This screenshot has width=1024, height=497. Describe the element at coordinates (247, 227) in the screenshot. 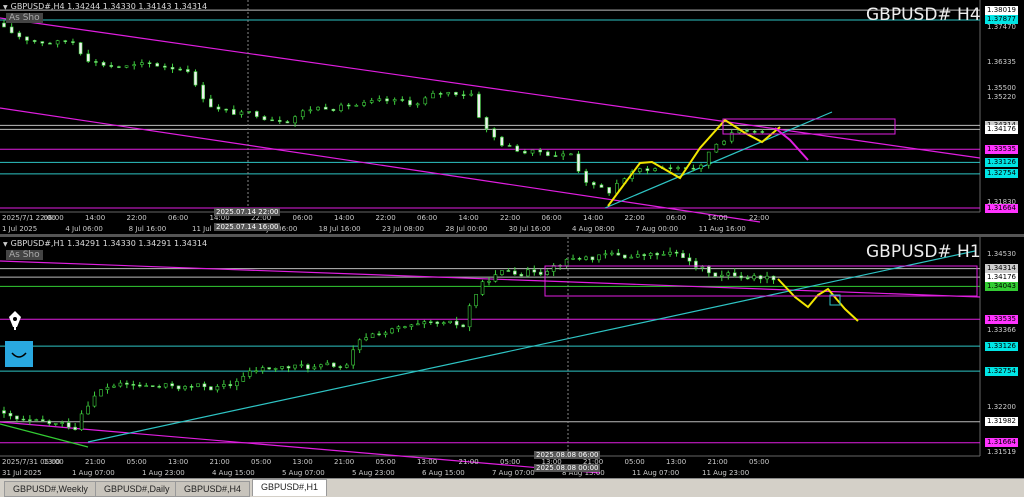

I see `h4-crosshair-time-b: 2025.07.14 16:00` at that location.